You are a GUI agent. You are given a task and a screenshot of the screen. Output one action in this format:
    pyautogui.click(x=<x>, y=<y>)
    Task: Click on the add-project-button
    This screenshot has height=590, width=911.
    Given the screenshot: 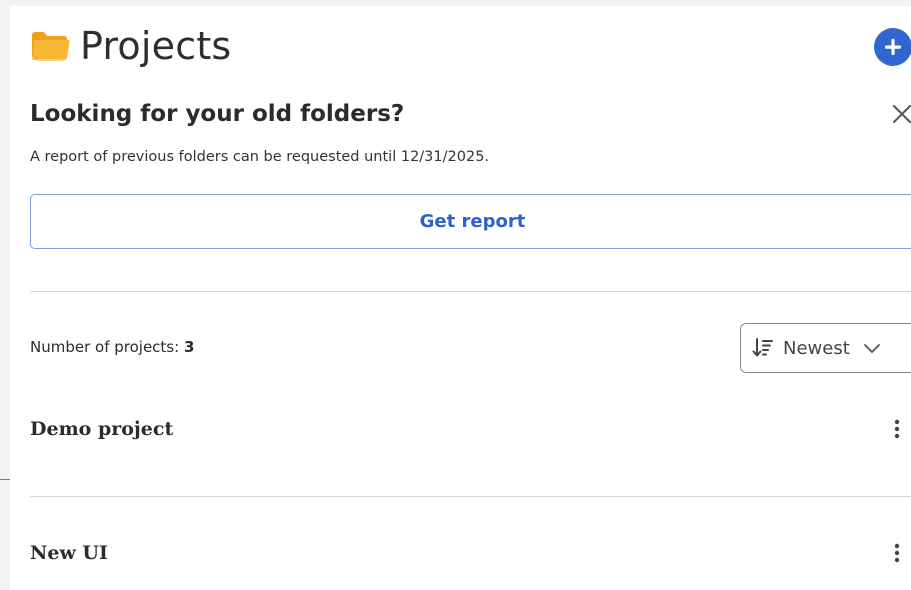 What is the action you would take?
    pyautogui.click(x=892, y=47)
    